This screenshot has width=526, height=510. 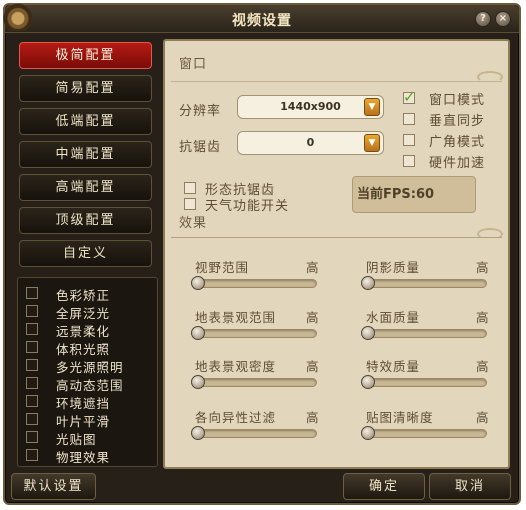 I want to click on effect-item: 物理效果, so click(x=90, y=456).